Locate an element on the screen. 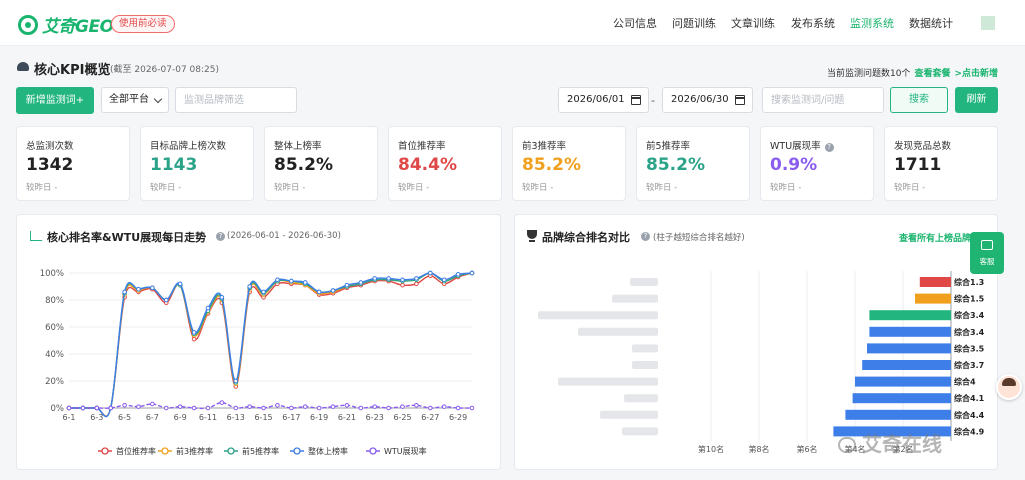  start-date-input: 2026/06/01 is located at coordinates (603, 100).